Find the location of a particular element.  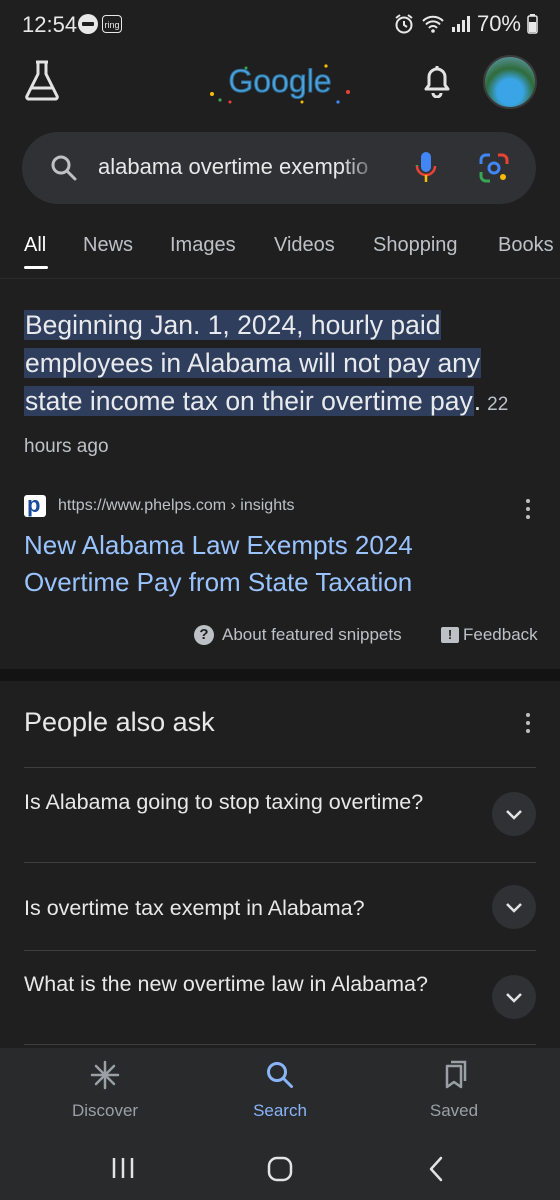

google-logo-text: Google is located at coordinates (279, 81).